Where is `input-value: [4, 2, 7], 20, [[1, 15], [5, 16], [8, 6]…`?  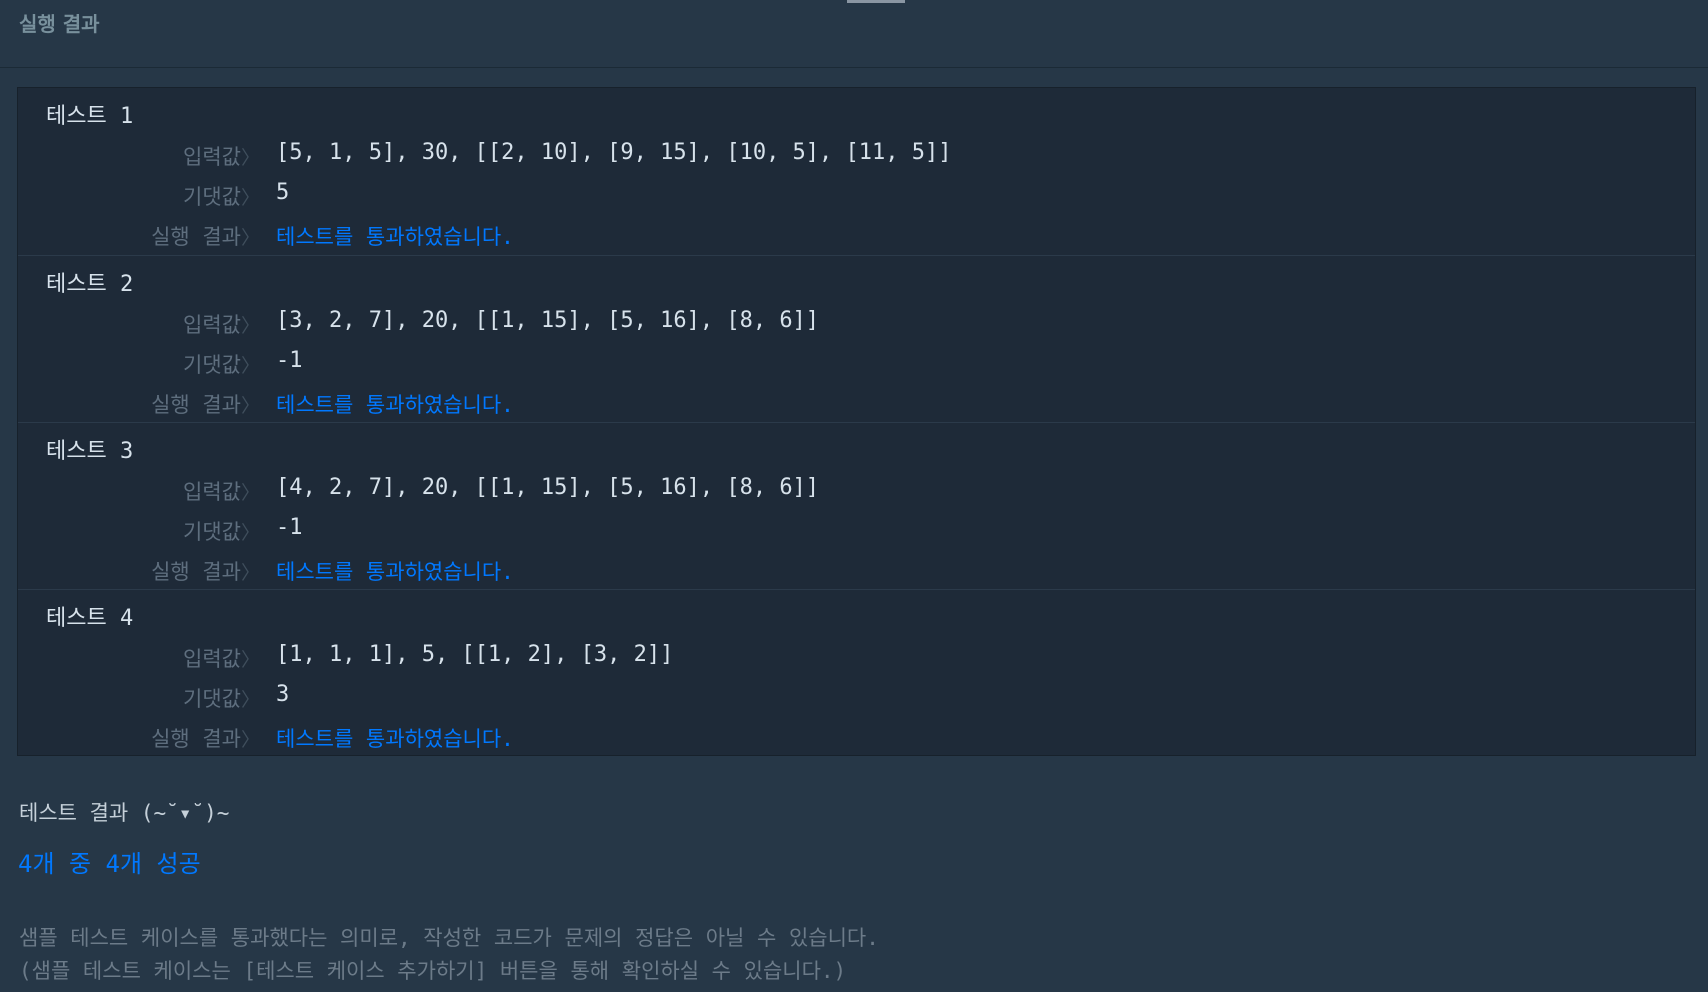
input-value: [4, 2, 7], 20, [[1, 15], [5, 16], [8, 6]… is located at coordinates (548, 487).